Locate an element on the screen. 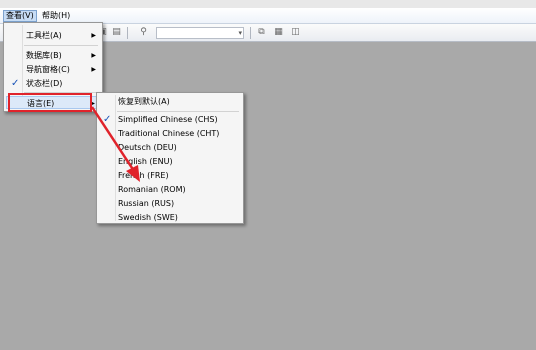  submenu-item-label: Romanian (ROM) is located at coordinates (152, 189).